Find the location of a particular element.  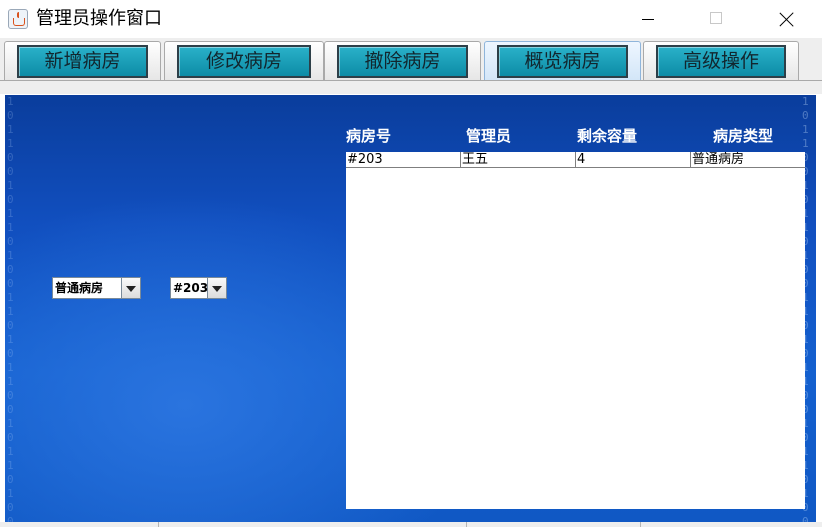

tab-overview-ward: 概览病房 is located at coordinates (562, 60).